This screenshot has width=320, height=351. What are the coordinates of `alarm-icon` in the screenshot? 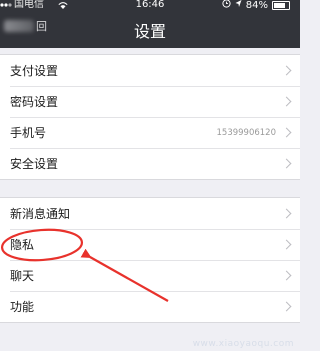 It's located at (226, 6).